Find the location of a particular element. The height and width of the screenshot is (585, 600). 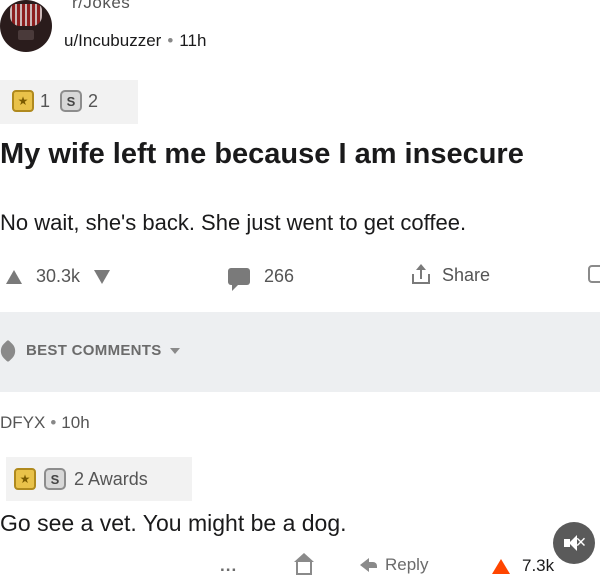

comment-awards: ★ S 2 Awards is located at coordinates (99, 479).